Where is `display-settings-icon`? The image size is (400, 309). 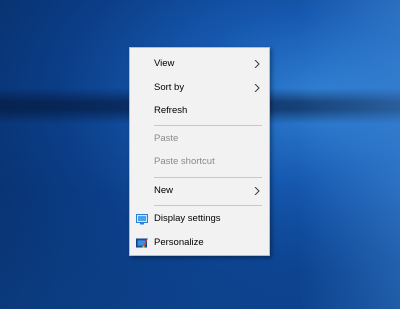 display-settings-icon is located at coordinates (142, 219).